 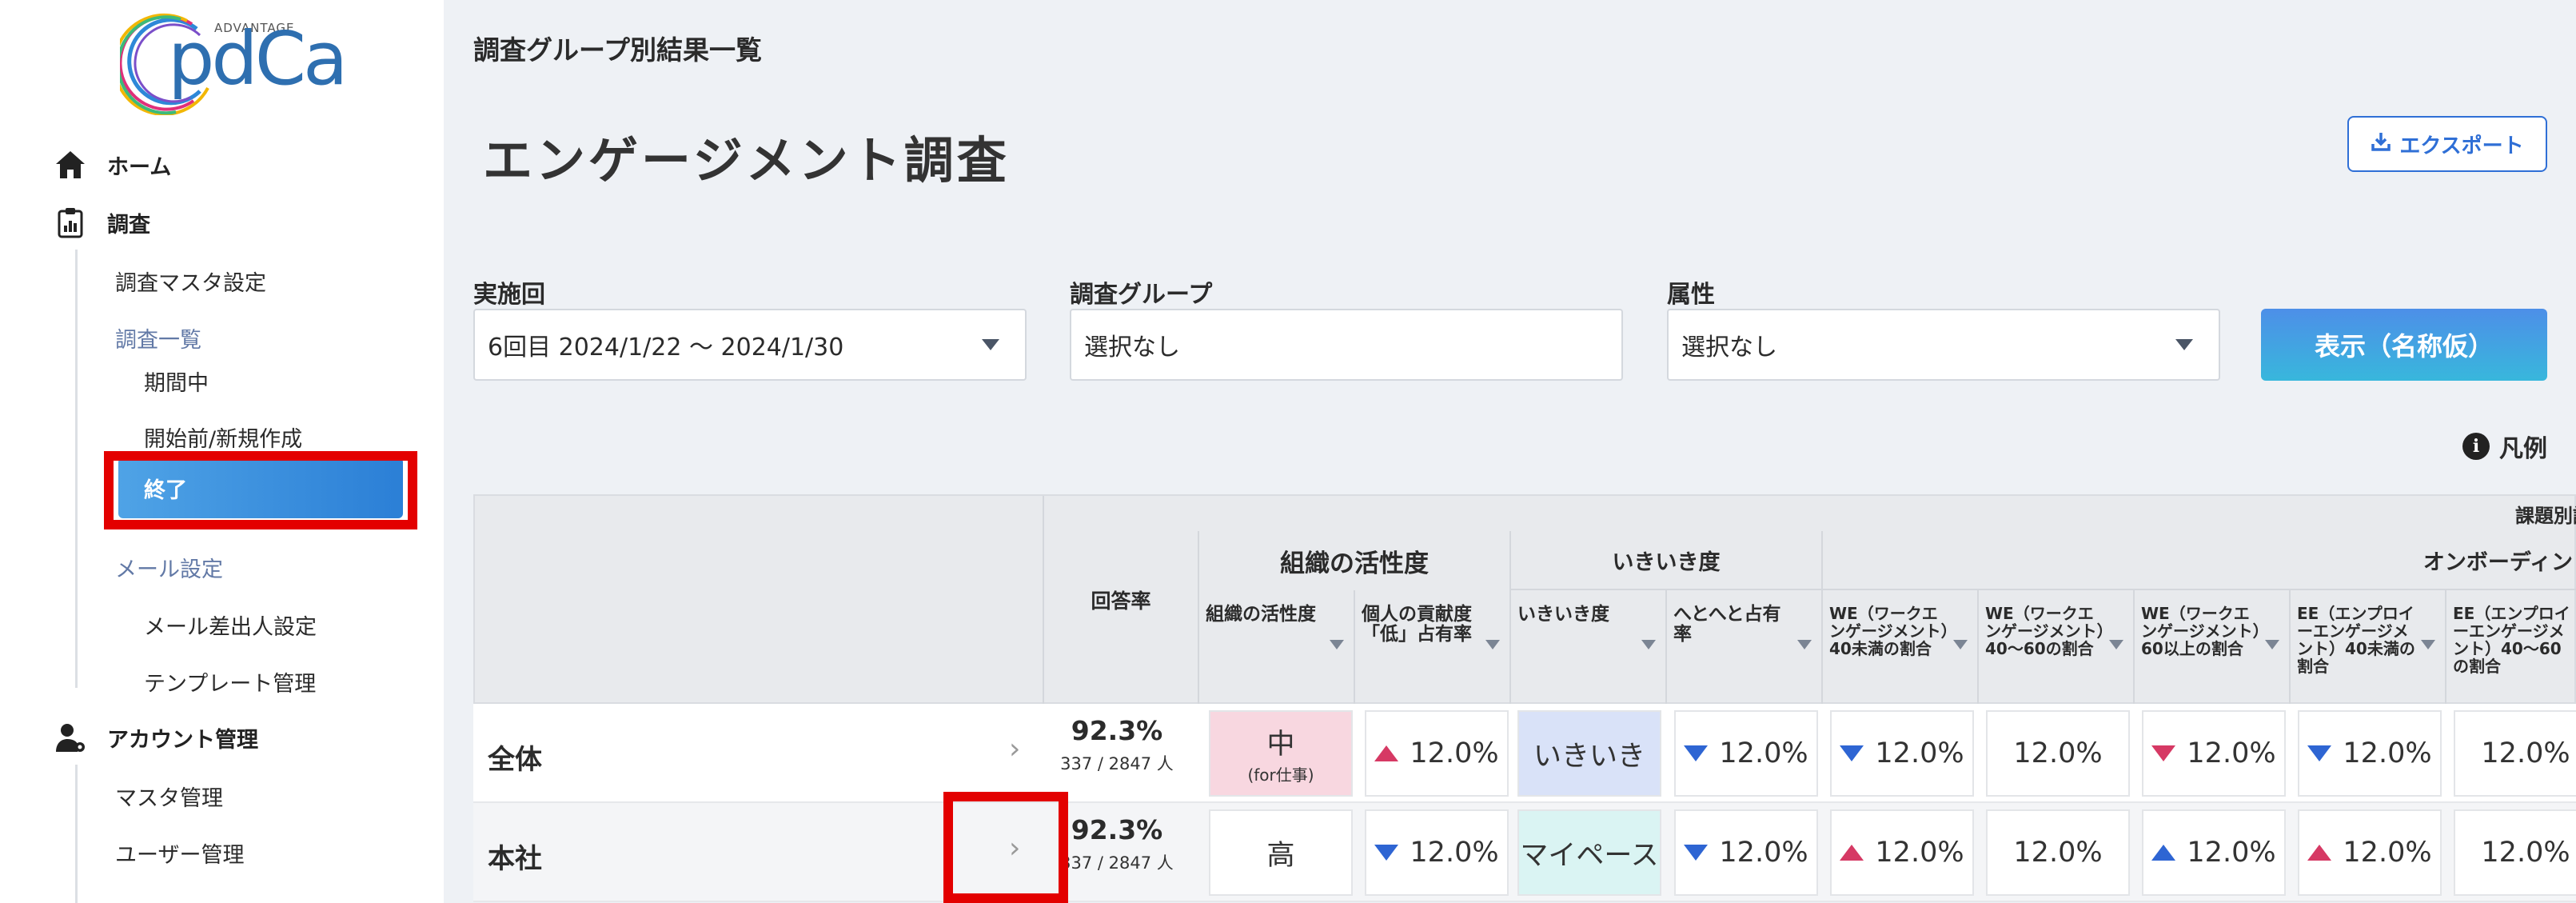 What do you see at coordinates (230, 625) in the screenshot?
I see `nav-mail-sender: メール差出人設定` at bounding box center [230, 625].